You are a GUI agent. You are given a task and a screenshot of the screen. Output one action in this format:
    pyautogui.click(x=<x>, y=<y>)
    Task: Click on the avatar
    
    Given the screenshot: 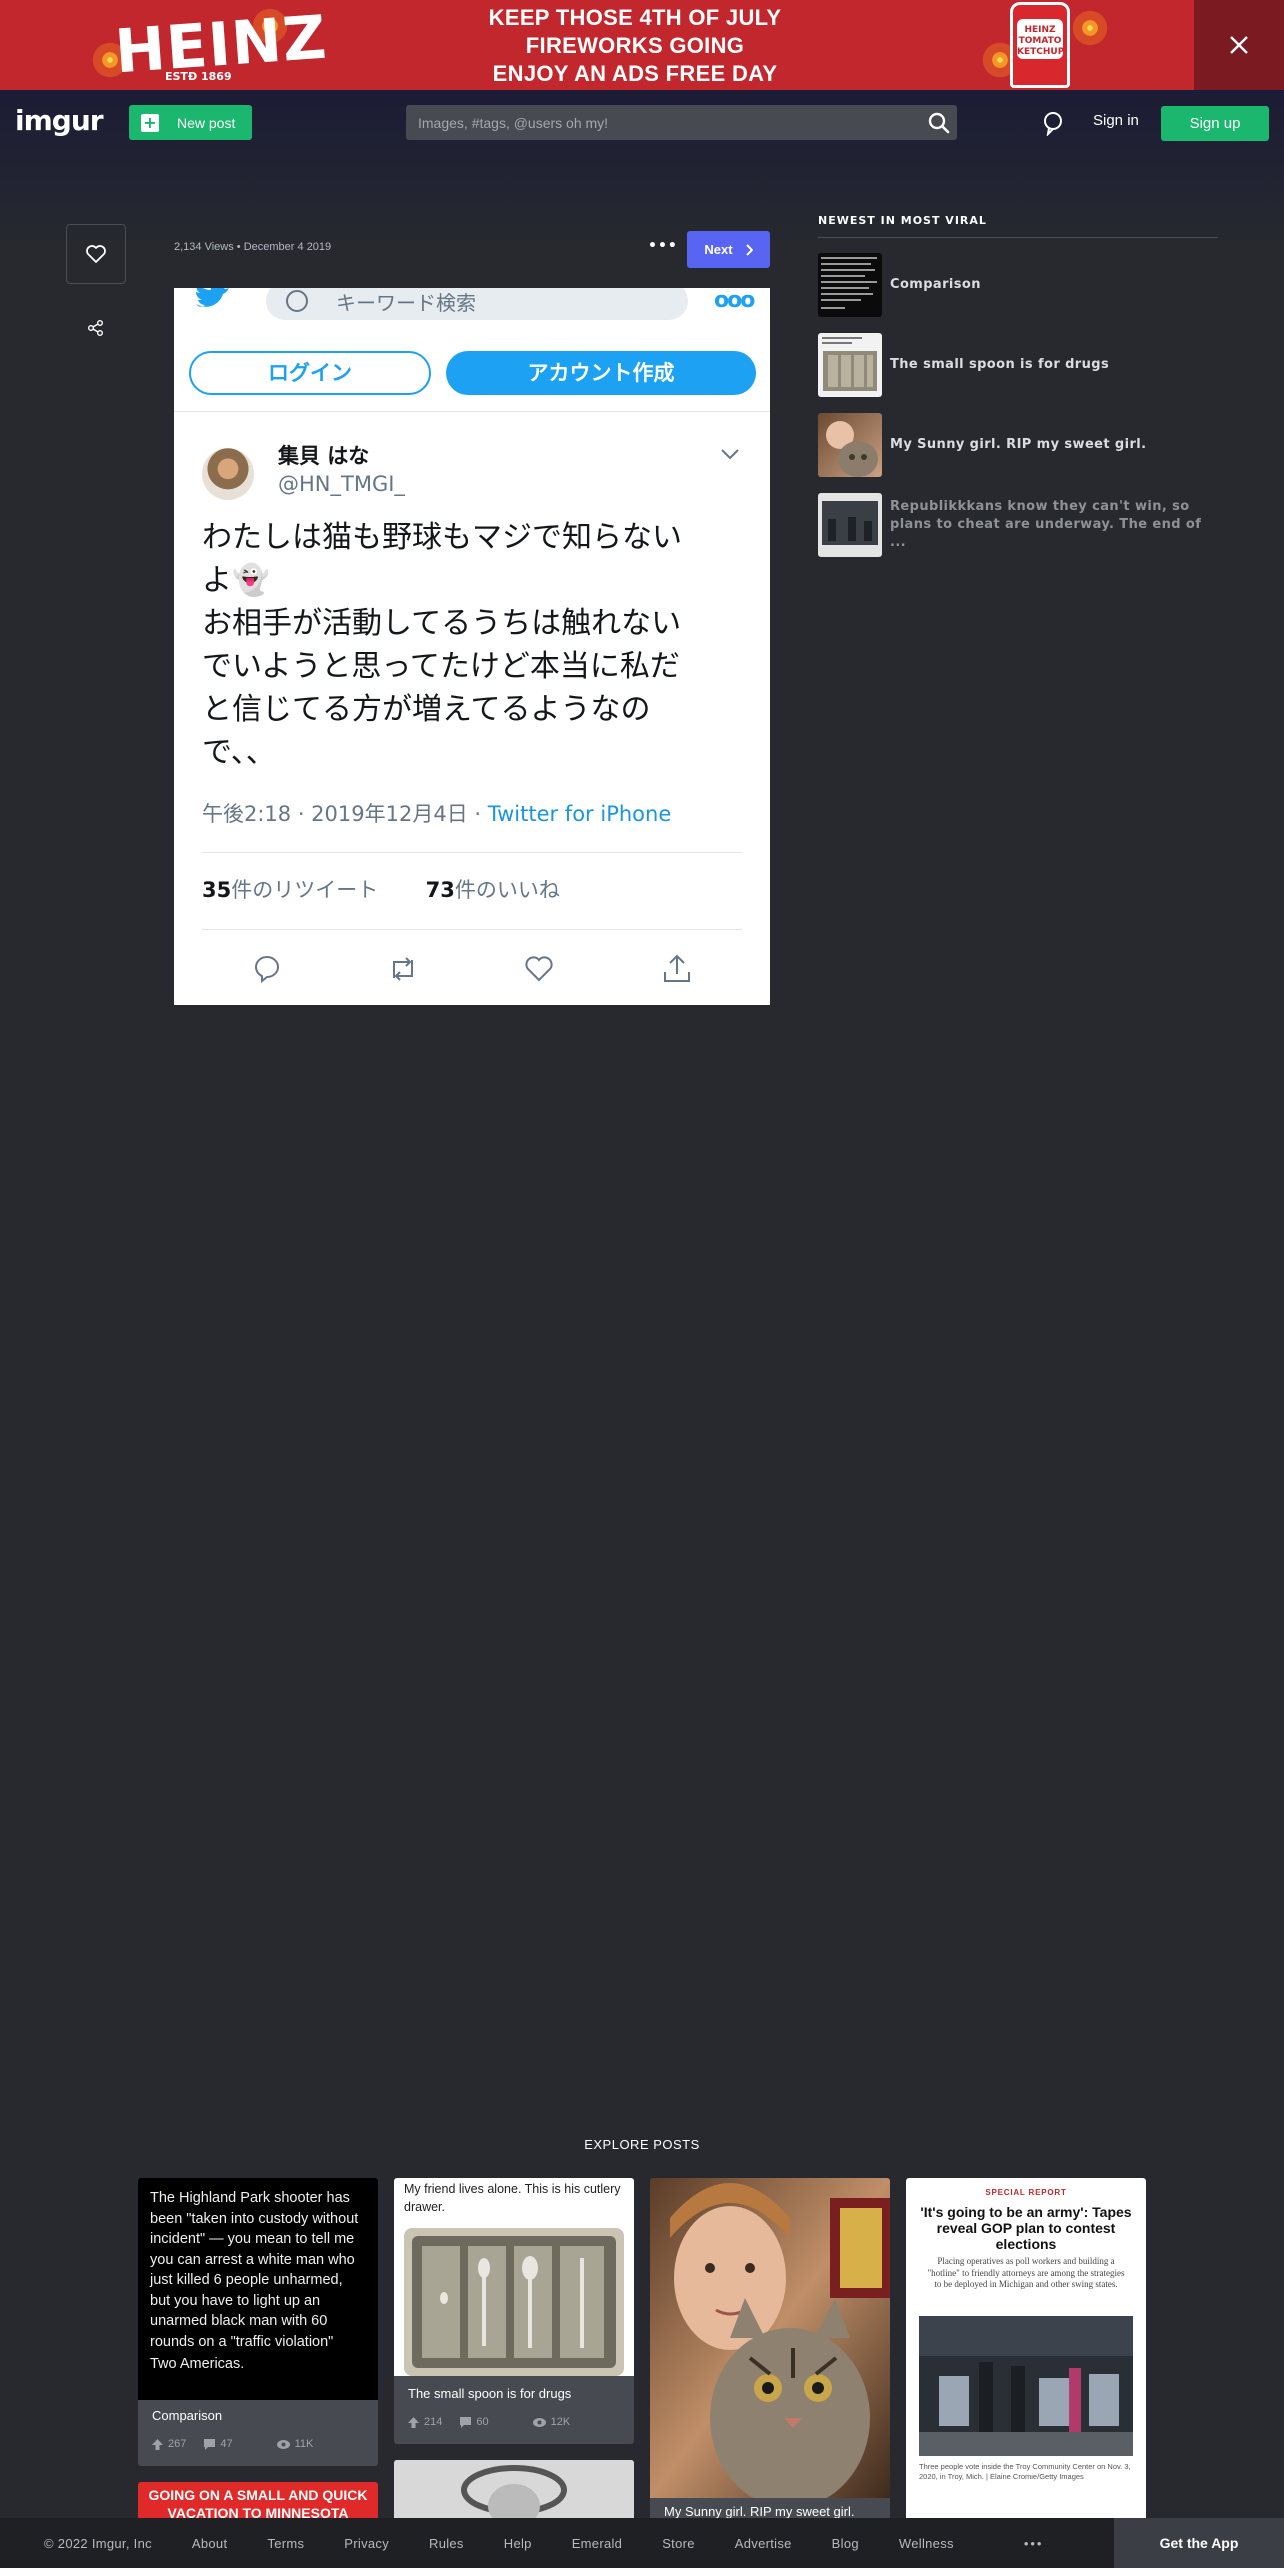 What is the action you would take?
    pyautogui.click(x=228, y=474)
    